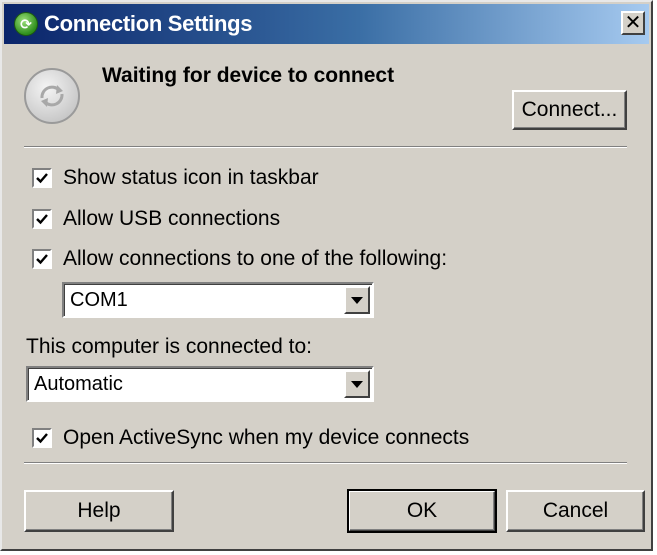 This screenshot has width=657, height=555. I want to click on open-activesync-checkbox, so click(42, 438).